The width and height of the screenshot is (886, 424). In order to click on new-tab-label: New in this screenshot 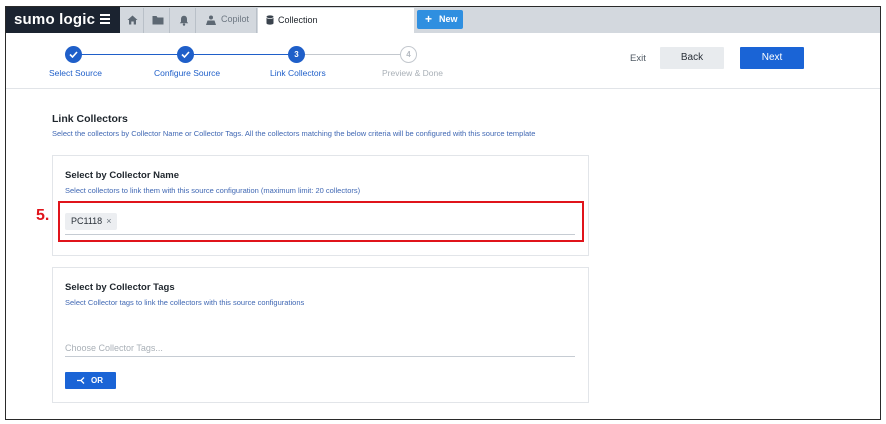, I will do `click(448, 19)`.